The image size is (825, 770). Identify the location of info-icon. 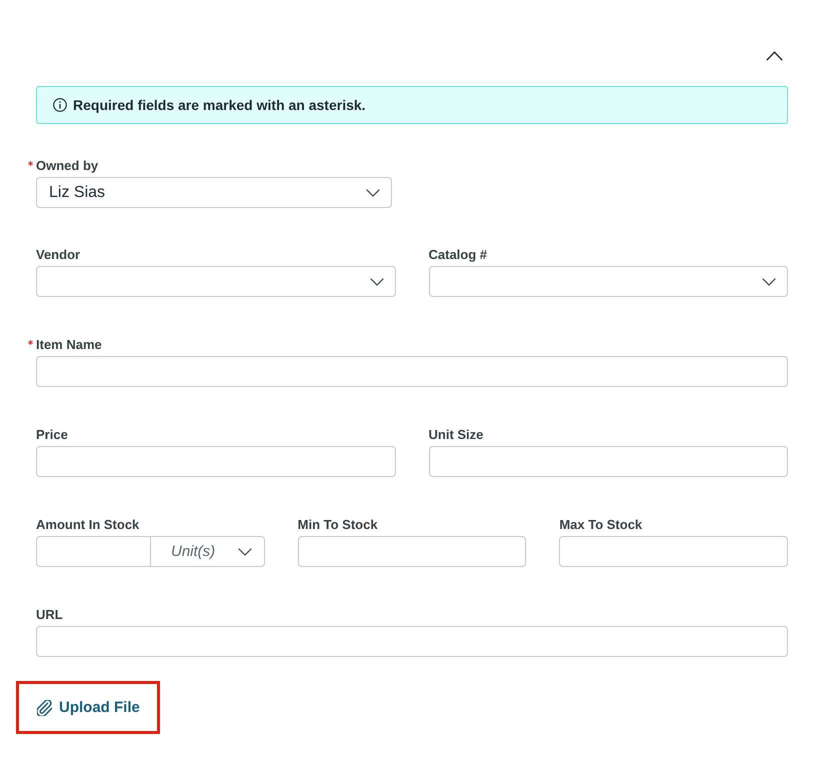
(60, 105).